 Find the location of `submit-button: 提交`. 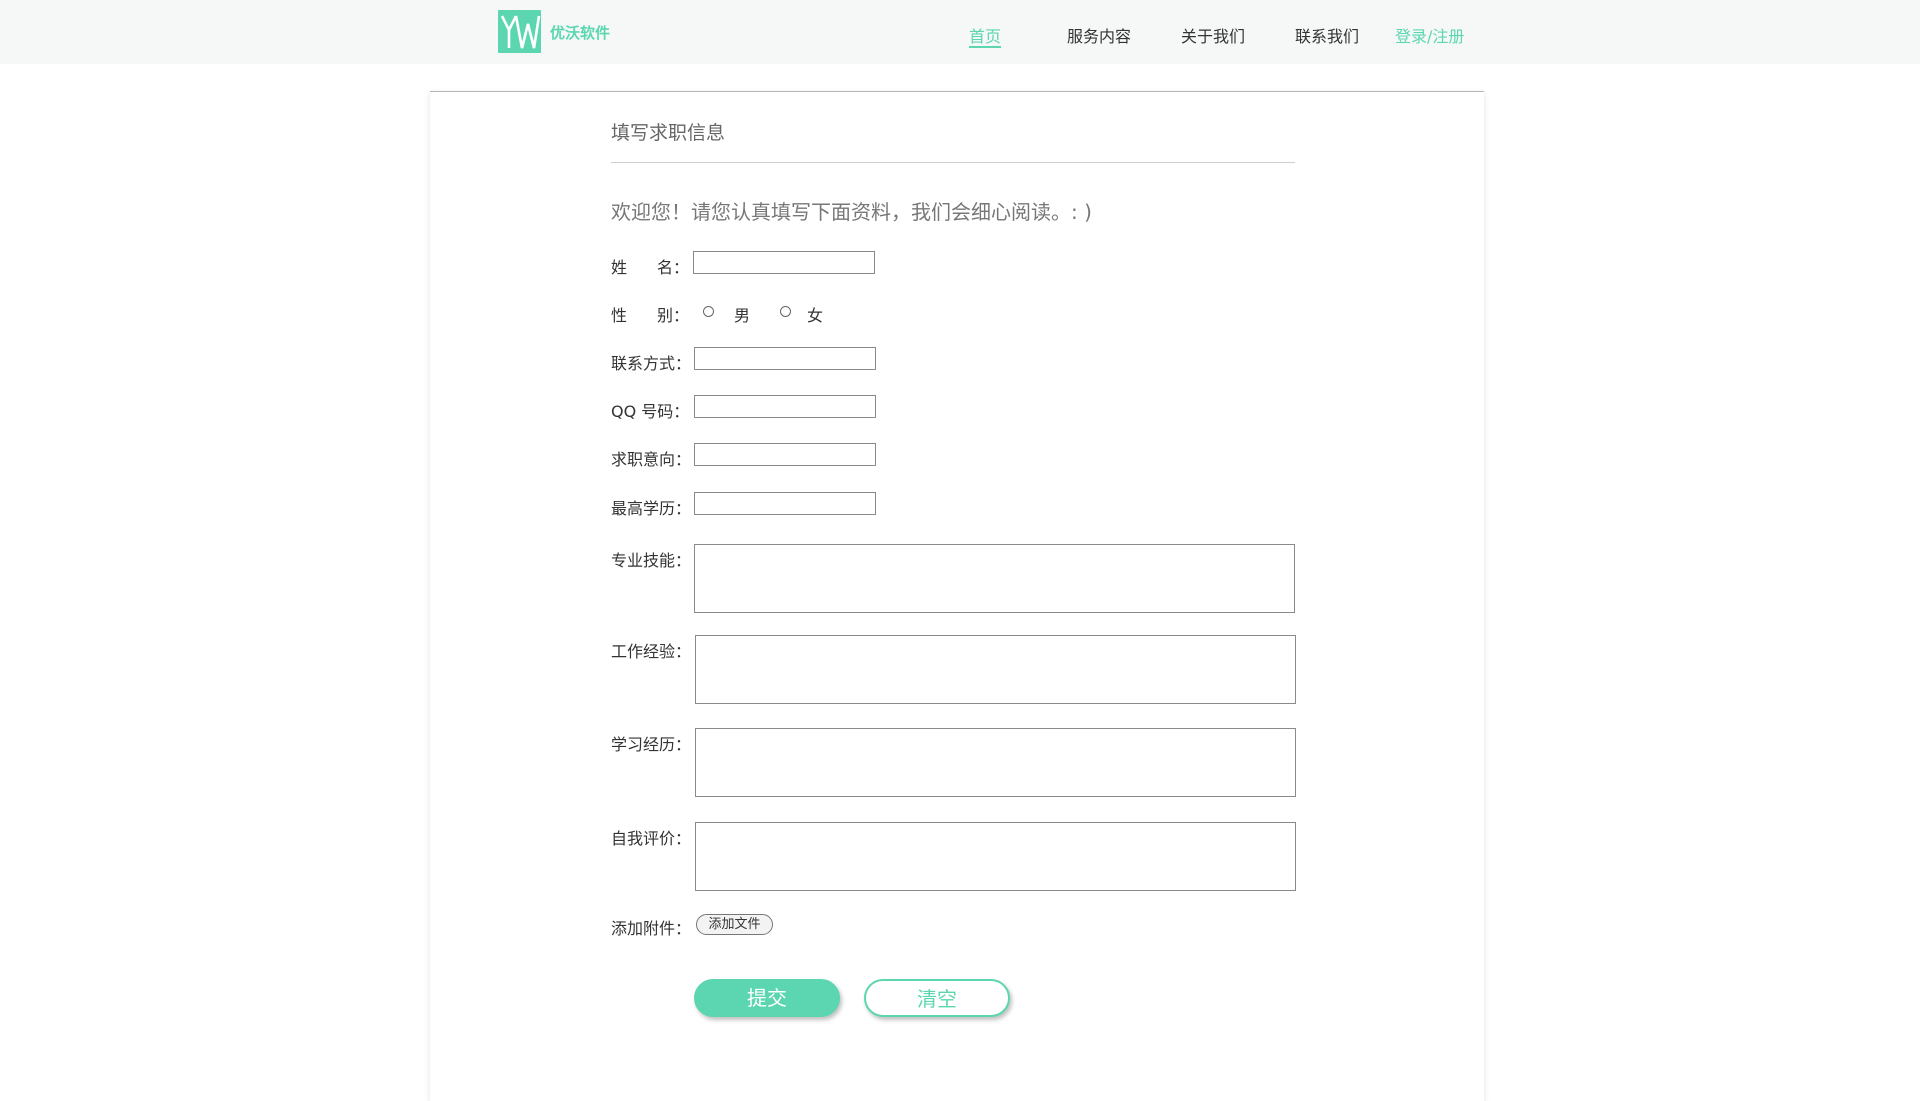

submit-button: 提交 is located at coordinates (767, 998).